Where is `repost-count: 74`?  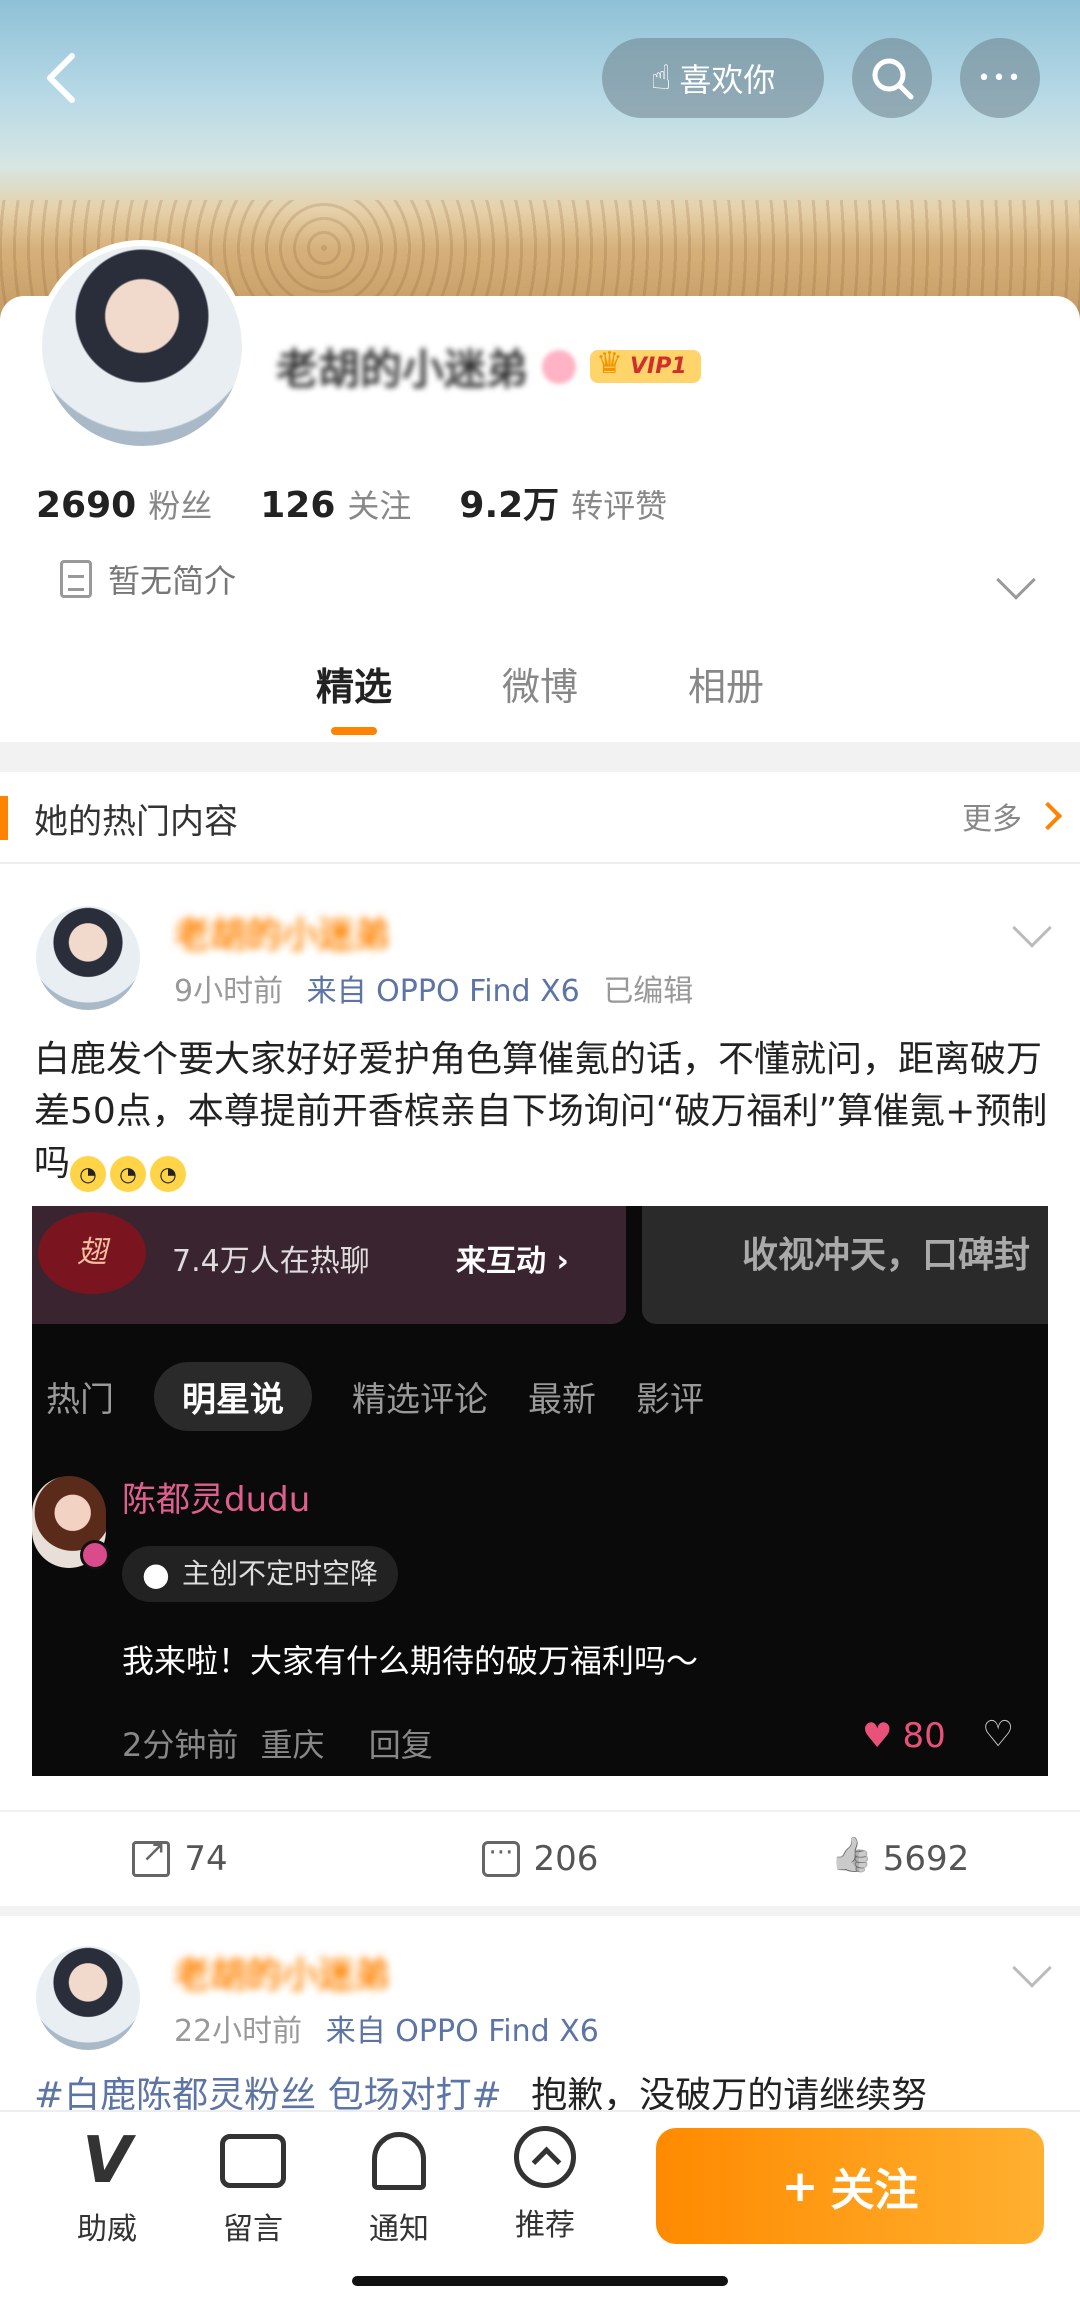
repost-count: 74 is located at coordinates (206, 1859).